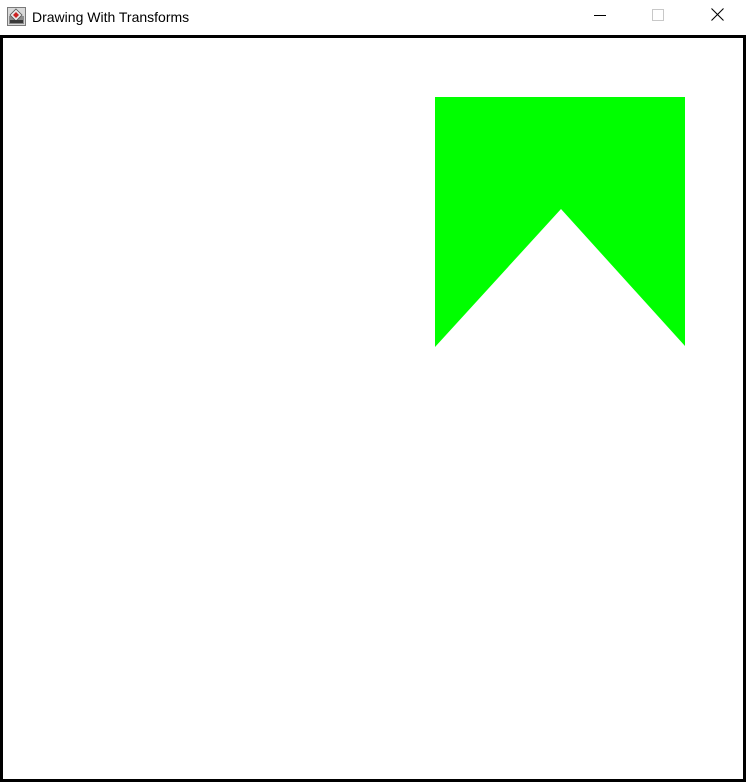  Describe the element at coordinates (373, 17) in the screenshot. I see `title-bar: Drawing With Transforms` at that location.